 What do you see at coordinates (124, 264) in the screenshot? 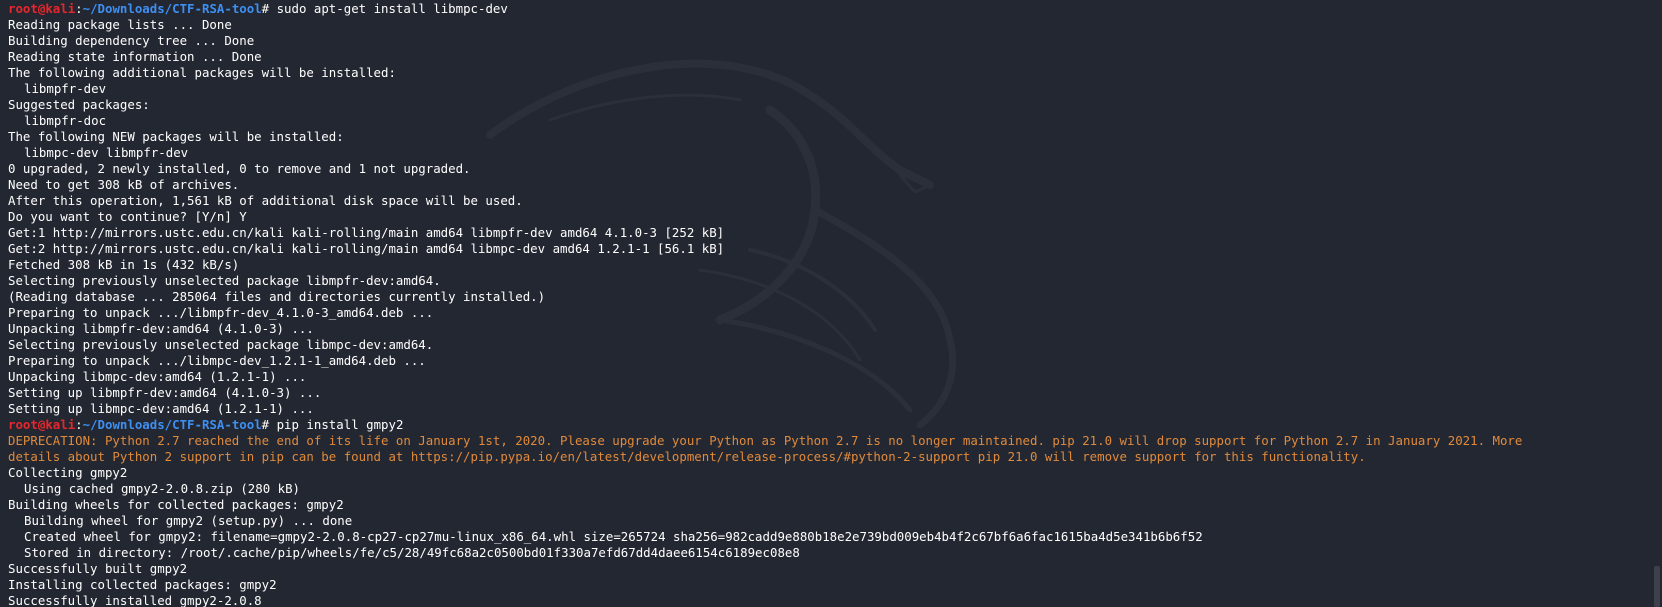
I see `output-line: Fetched 308 kB in 1s (432 kB/s)` at bounding box center [124, 264].